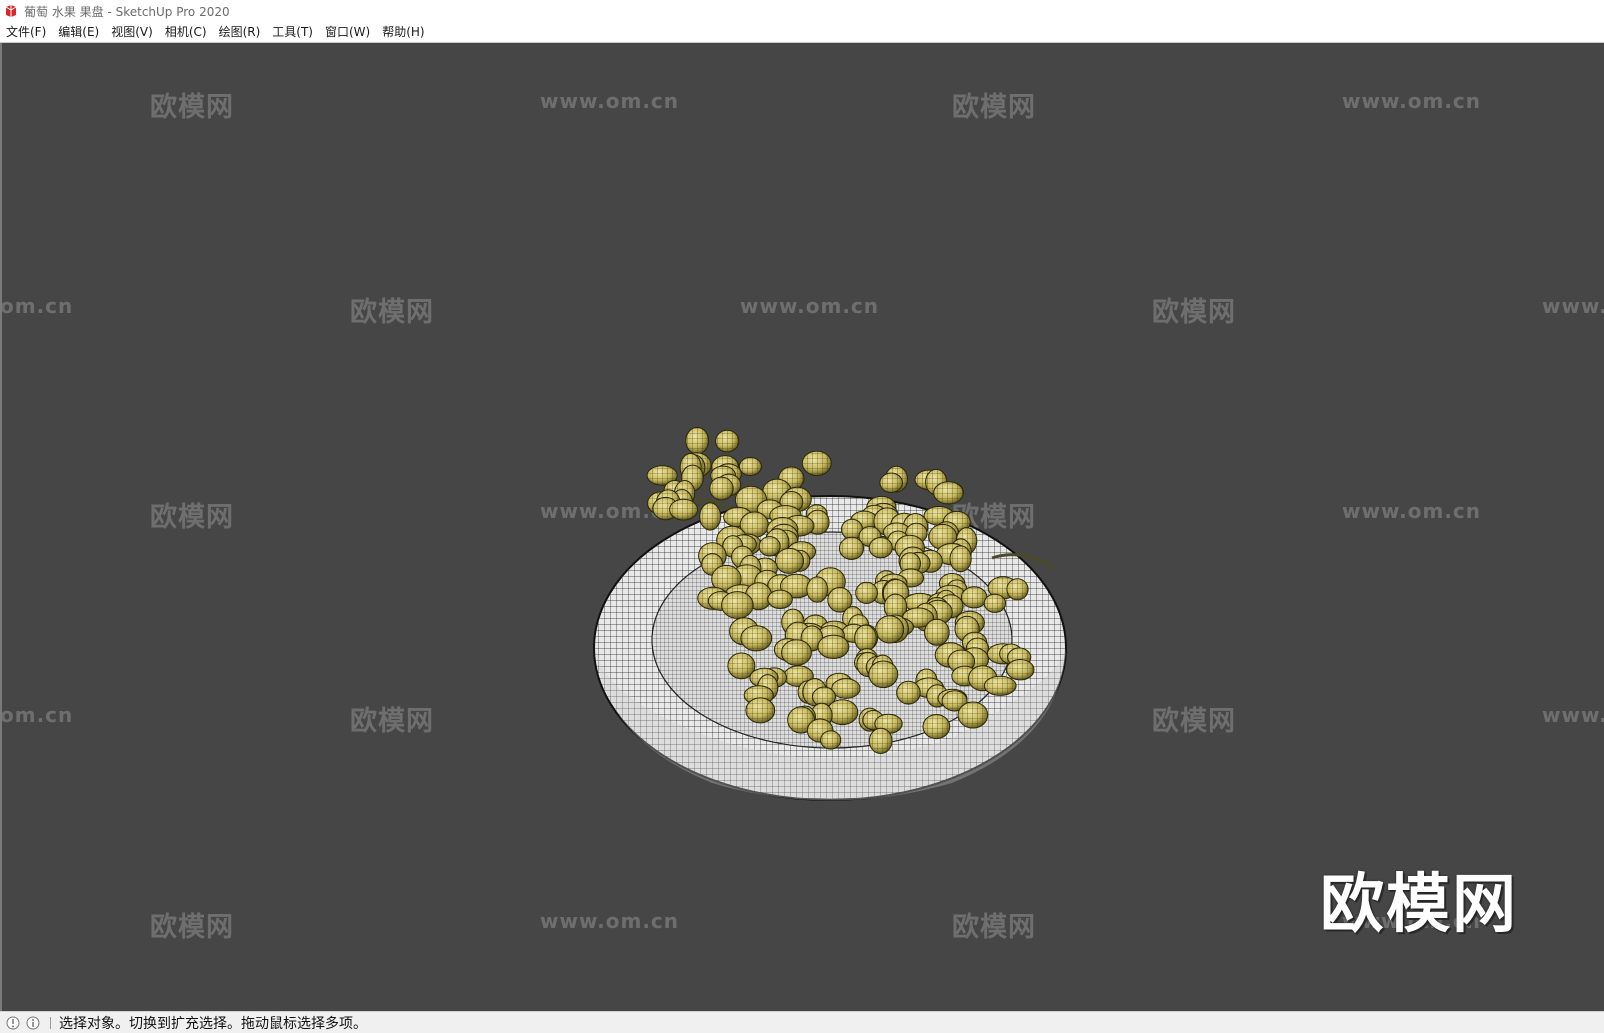  What do you see at coordinates (127, 11) in the screenshot?
I see `window-title: 葡萄 水果 果盘 - SketchUp Pro 2020` at bounding box center [127, 11].